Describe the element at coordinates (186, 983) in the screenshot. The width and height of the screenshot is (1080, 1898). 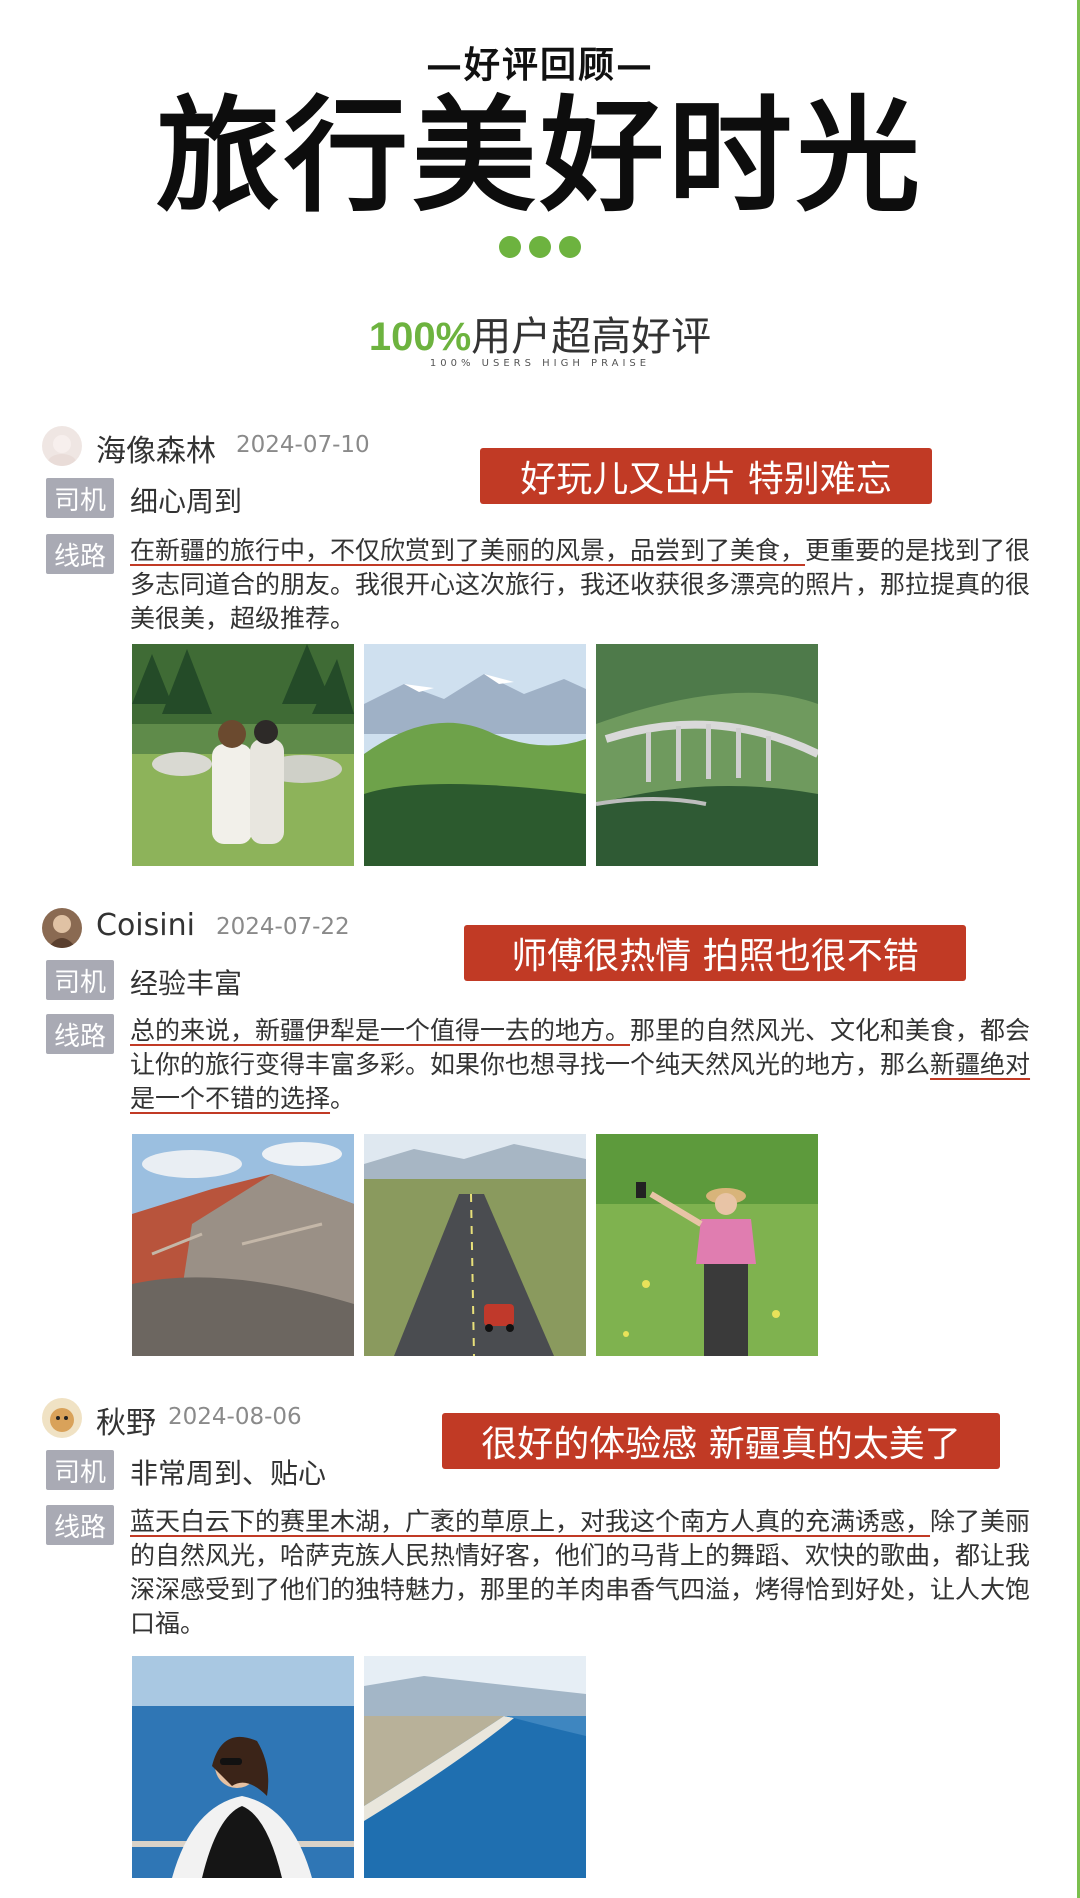
I see `driver-comment: 经验丰富` at that location.